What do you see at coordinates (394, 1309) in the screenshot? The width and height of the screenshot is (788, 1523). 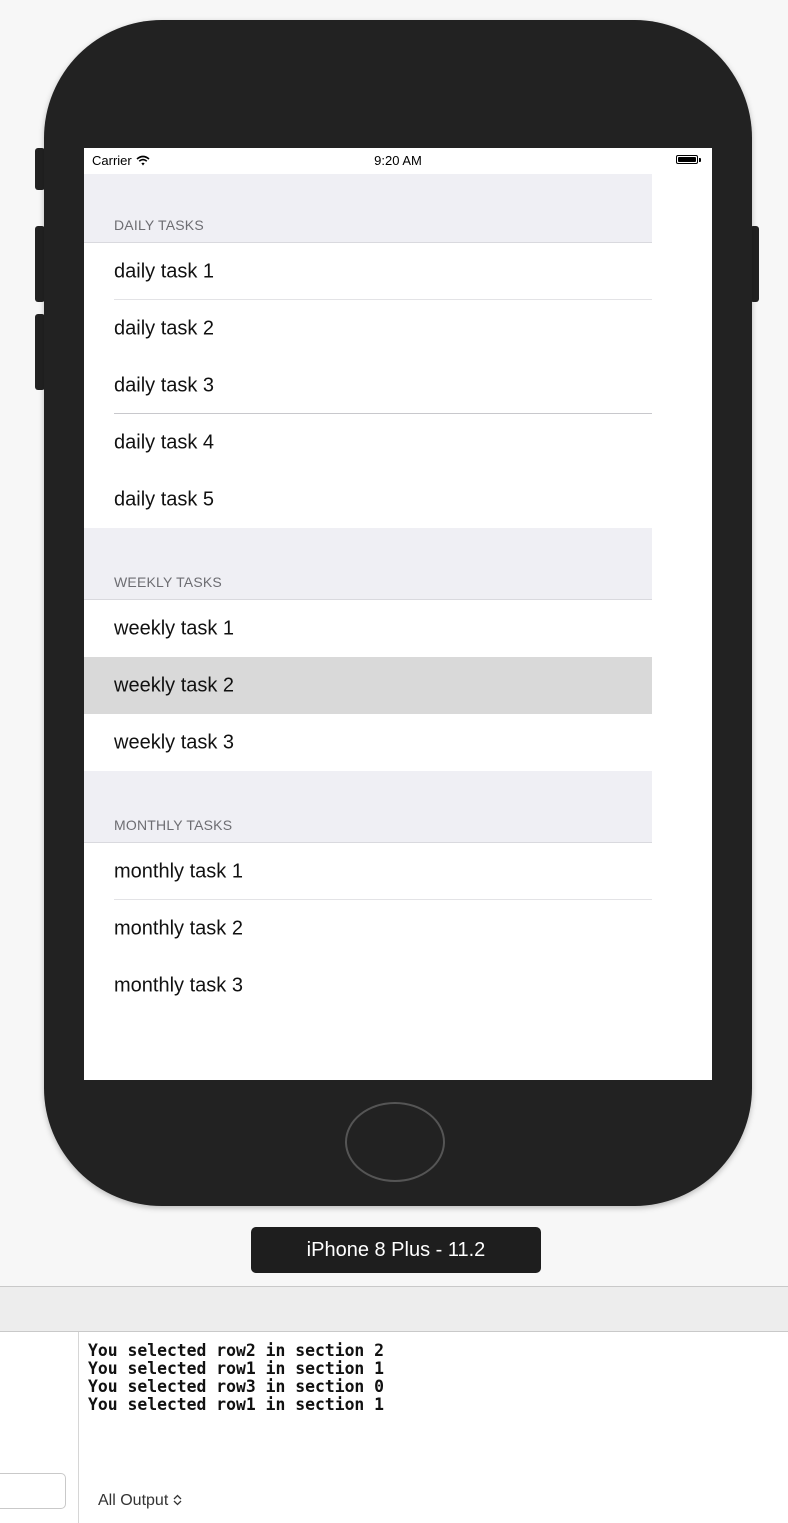 I see `debug-toolbar` at bounding box center [394, 1309].